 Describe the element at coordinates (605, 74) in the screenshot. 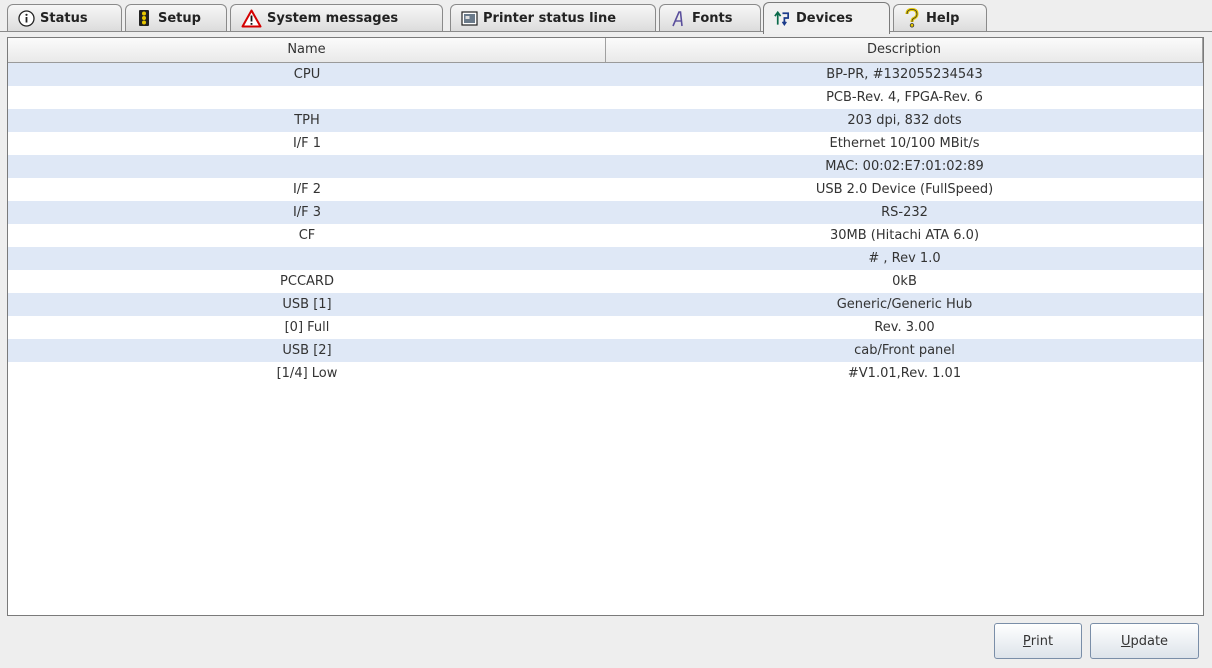

I see `table-row: CPU BP-PR, #132055234543` at that location.